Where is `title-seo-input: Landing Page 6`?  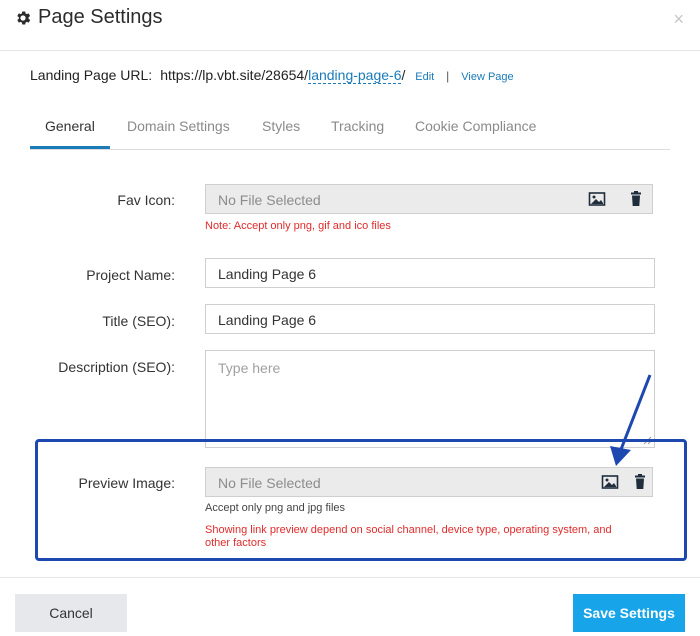 title-seo-input: Landing Page 6 is located at coordinates (430, 319).